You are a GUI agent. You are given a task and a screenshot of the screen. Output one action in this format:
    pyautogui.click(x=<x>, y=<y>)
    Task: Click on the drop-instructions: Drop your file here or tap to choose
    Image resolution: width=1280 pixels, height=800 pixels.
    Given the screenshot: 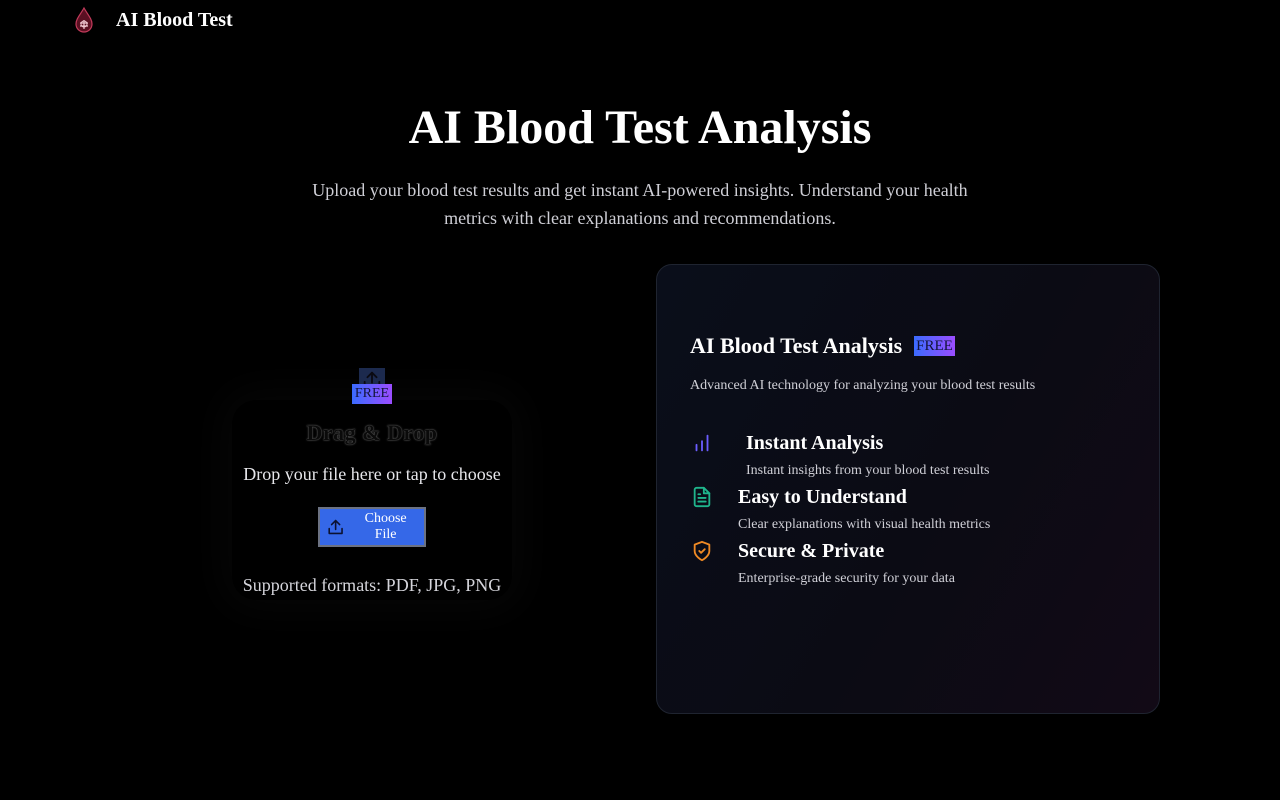 What is the action you would take?
    pyautogui.click(x=372, y=474)
    